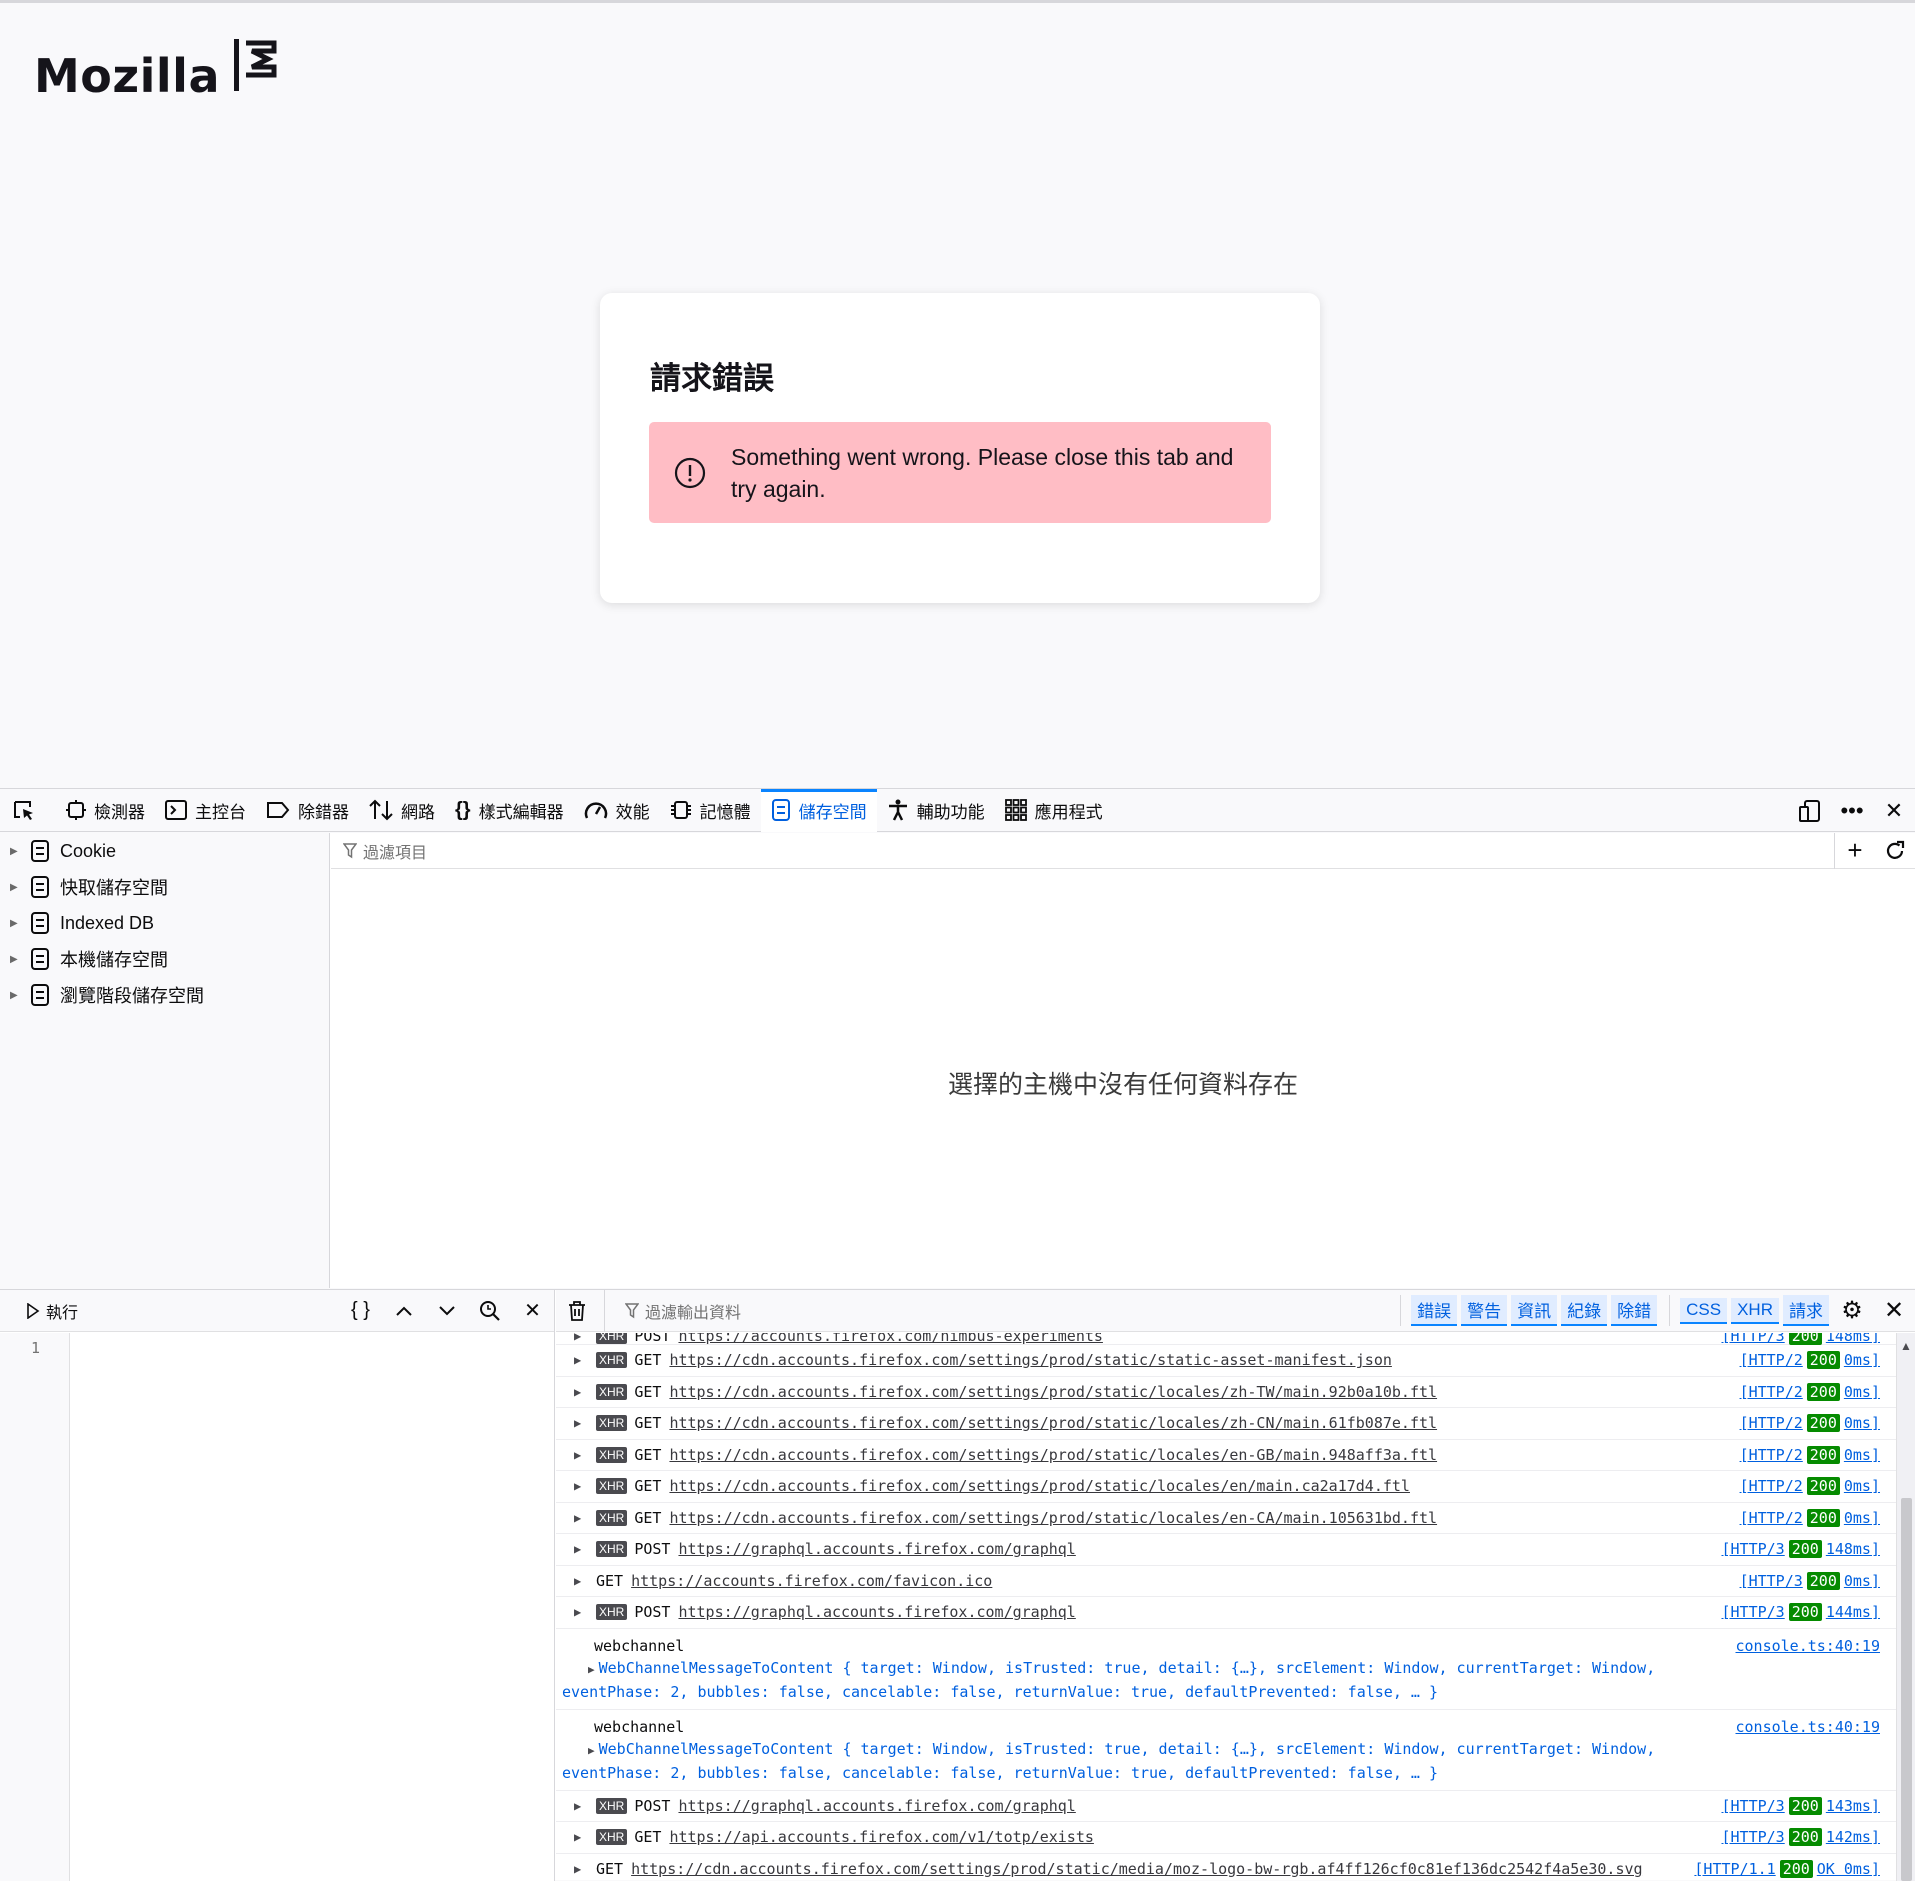  I want to click on tree-item-local-storage: ▶ 本機儲存空間, so click(164, 959).